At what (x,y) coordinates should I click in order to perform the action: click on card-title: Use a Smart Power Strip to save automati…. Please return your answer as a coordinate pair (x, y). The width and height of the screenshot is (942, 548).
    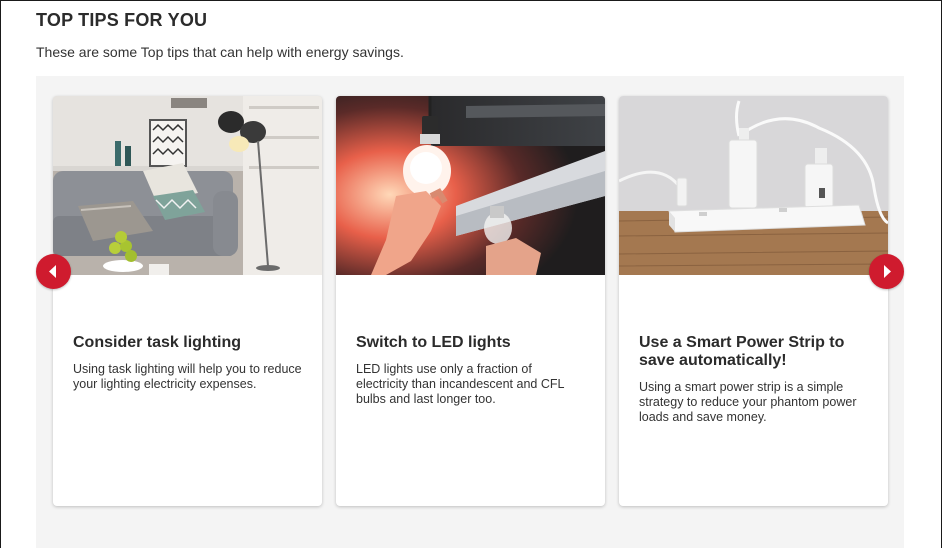
    Looking at the image, I should click on (742, 351).